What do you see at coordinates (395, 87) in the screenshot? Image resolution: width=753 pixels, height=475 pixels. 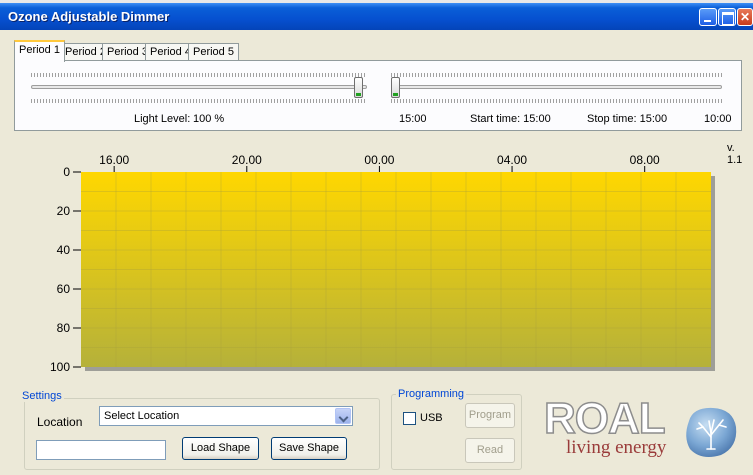 I see `time-slider-thumb` at bounding box center [395, 87].